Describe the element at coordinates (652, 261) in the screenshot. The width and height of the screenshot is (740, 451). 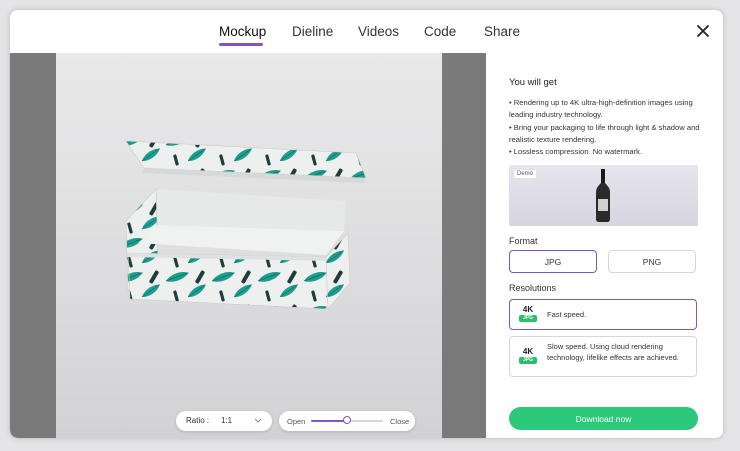
I see `format-png-button: PNG` at that location.